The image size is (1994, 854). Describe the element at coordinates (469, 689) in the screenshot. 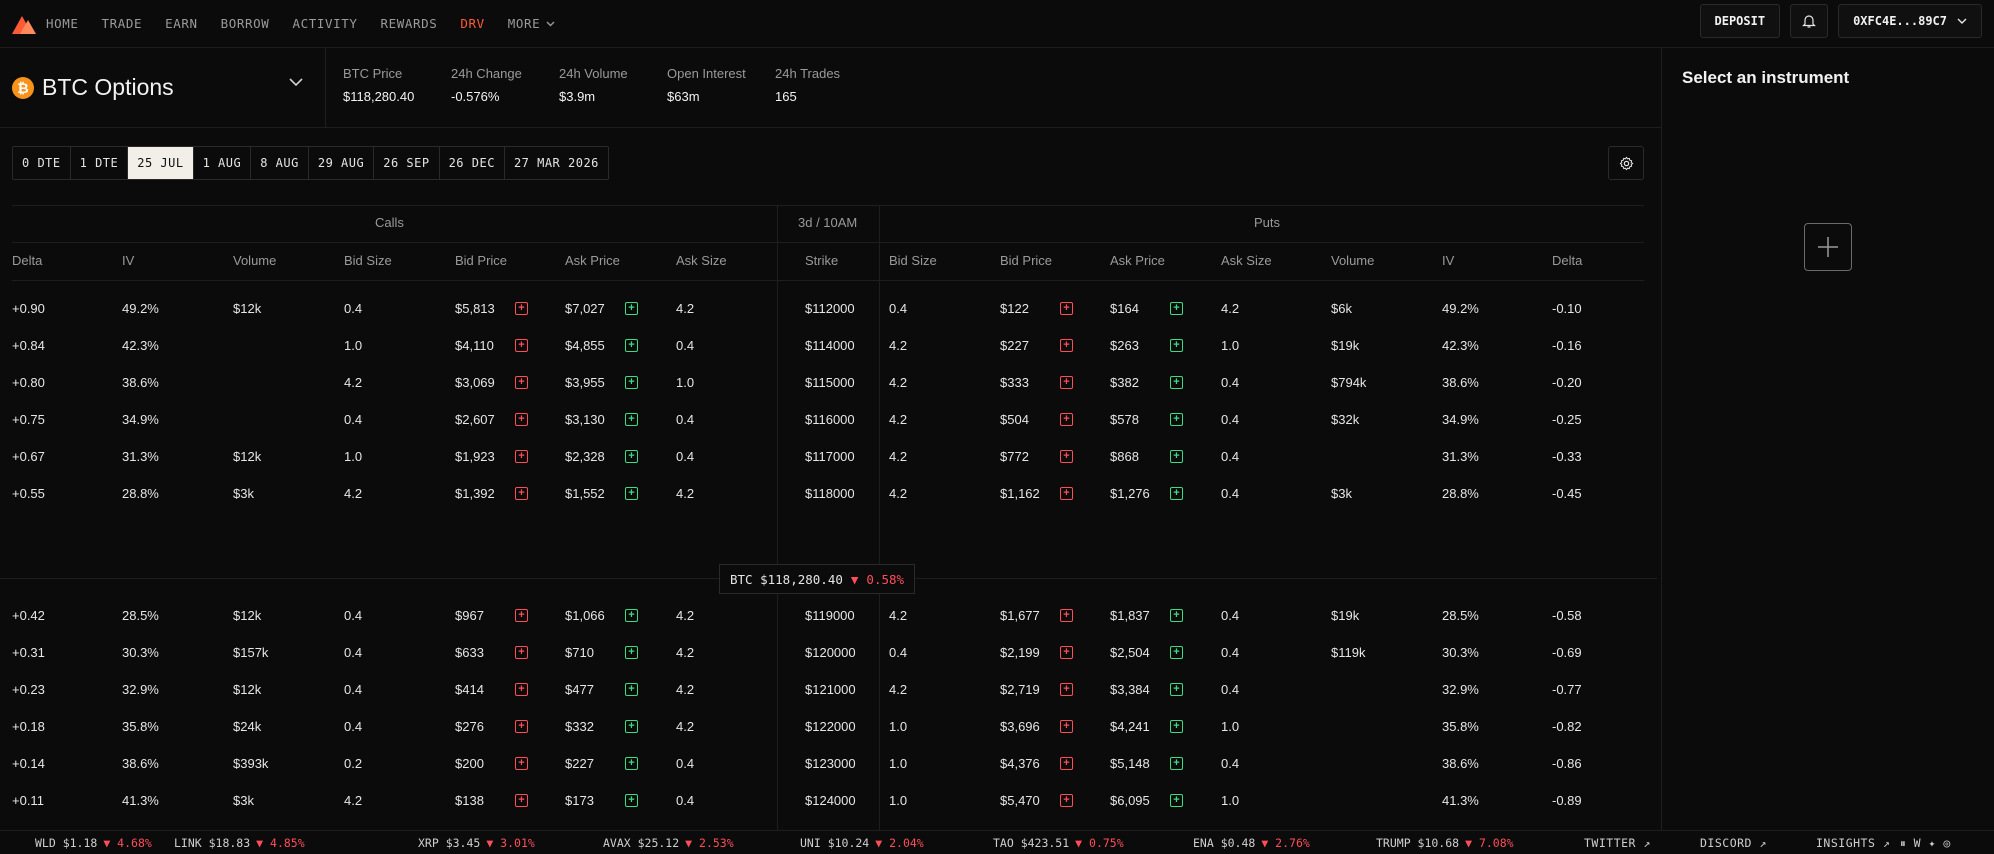

I see `table-cell: $414` at that location.